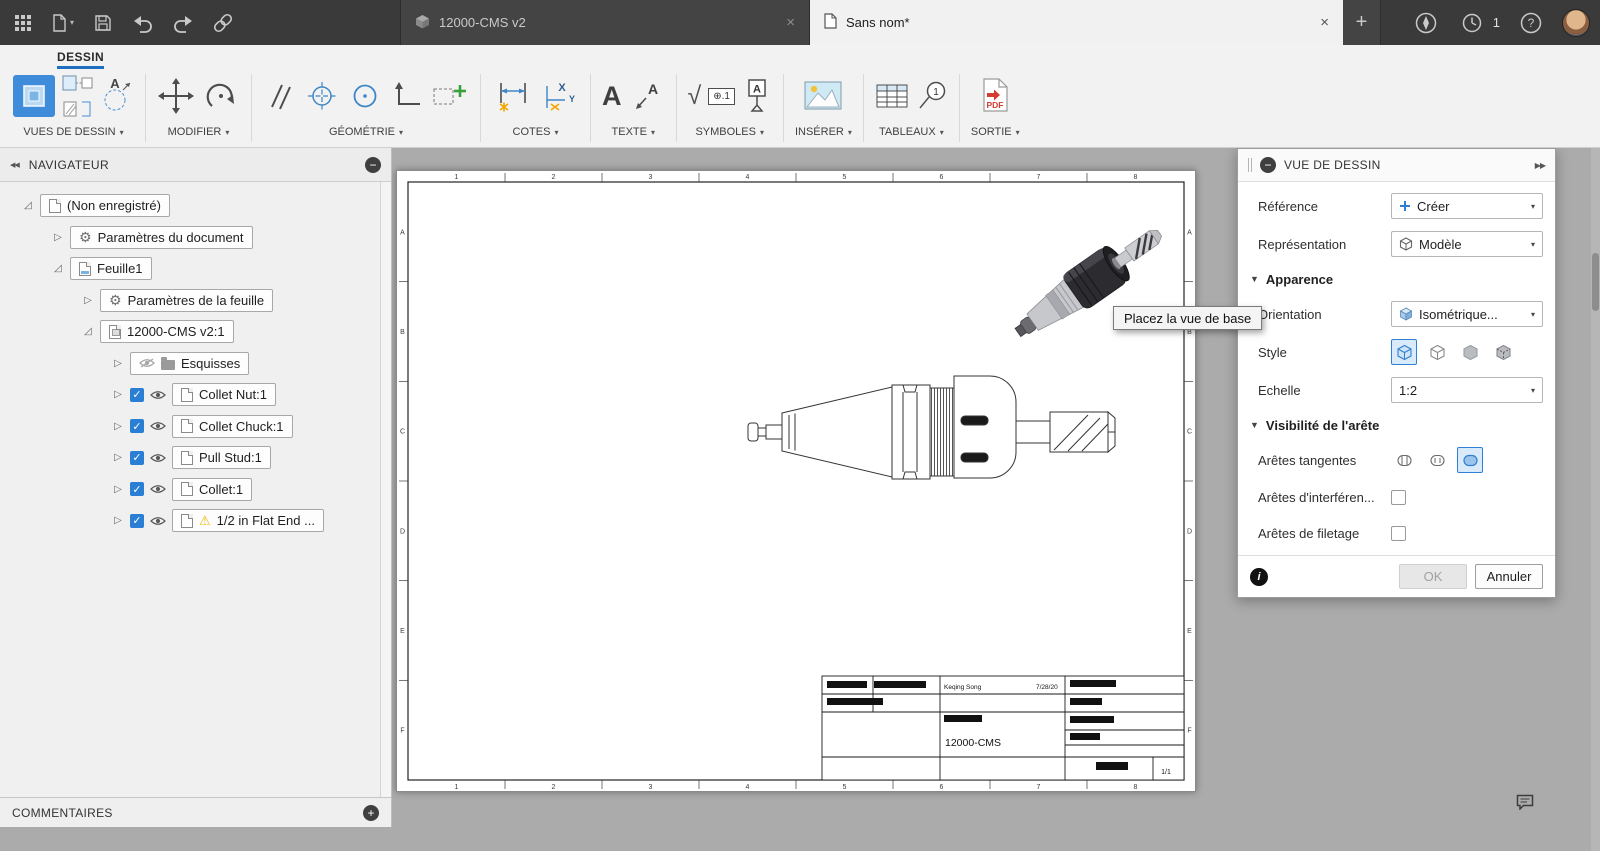 This screenshot has width=1600, height=851. Describe the element at coordinates (559, 96) in the screenshot. I see `ordinate-dimension-tool: XY` at that location.